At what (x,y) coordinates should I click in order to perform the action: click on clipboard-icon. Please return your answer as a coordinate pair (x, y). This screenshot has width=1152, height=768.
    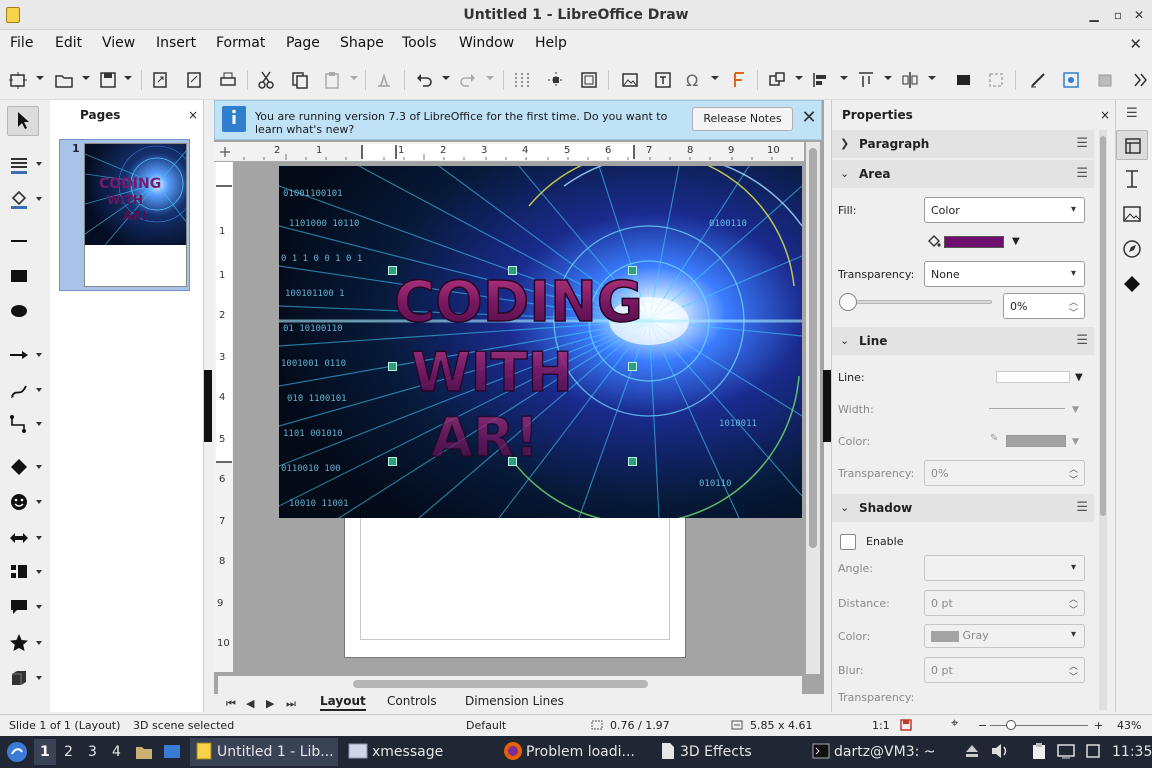
    Looking at the image, I should click on (1039, 751).